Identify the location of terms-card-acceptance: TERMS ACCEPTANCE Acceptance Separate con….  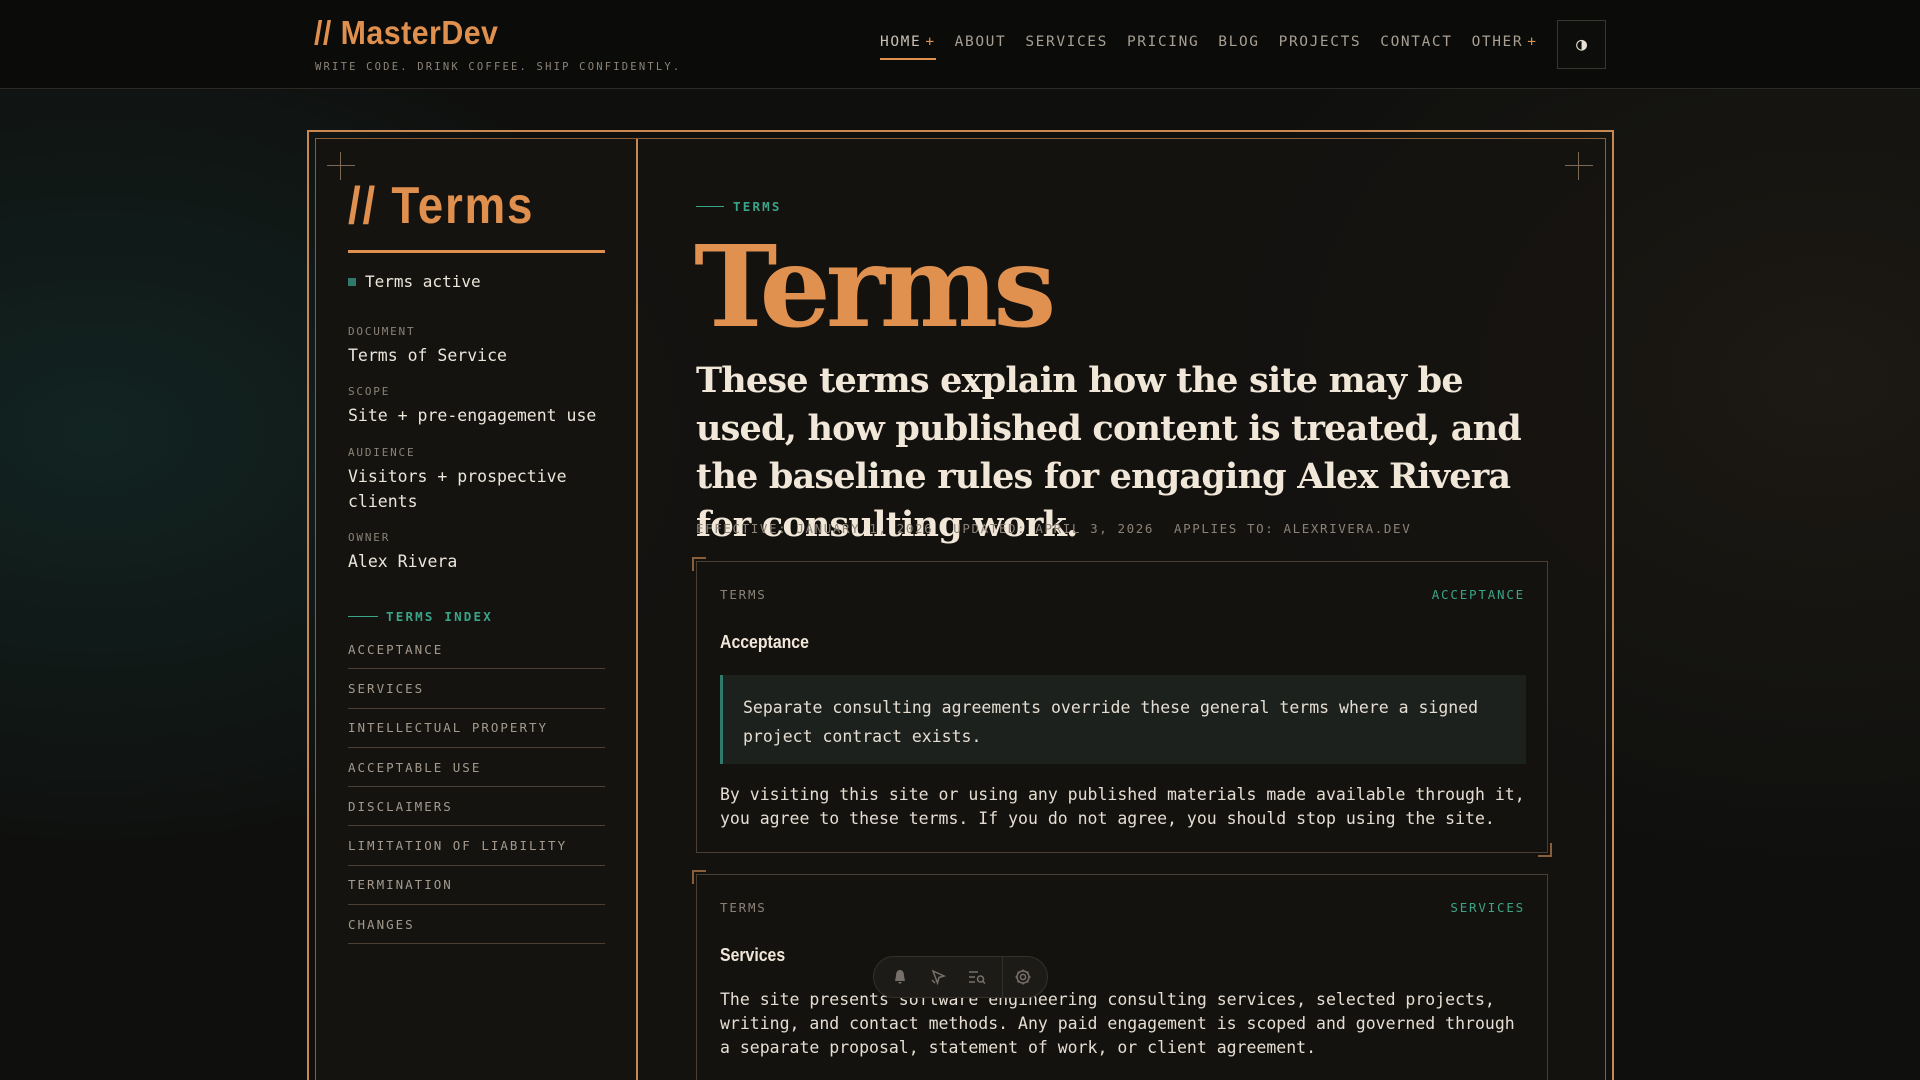
(1122, 707).